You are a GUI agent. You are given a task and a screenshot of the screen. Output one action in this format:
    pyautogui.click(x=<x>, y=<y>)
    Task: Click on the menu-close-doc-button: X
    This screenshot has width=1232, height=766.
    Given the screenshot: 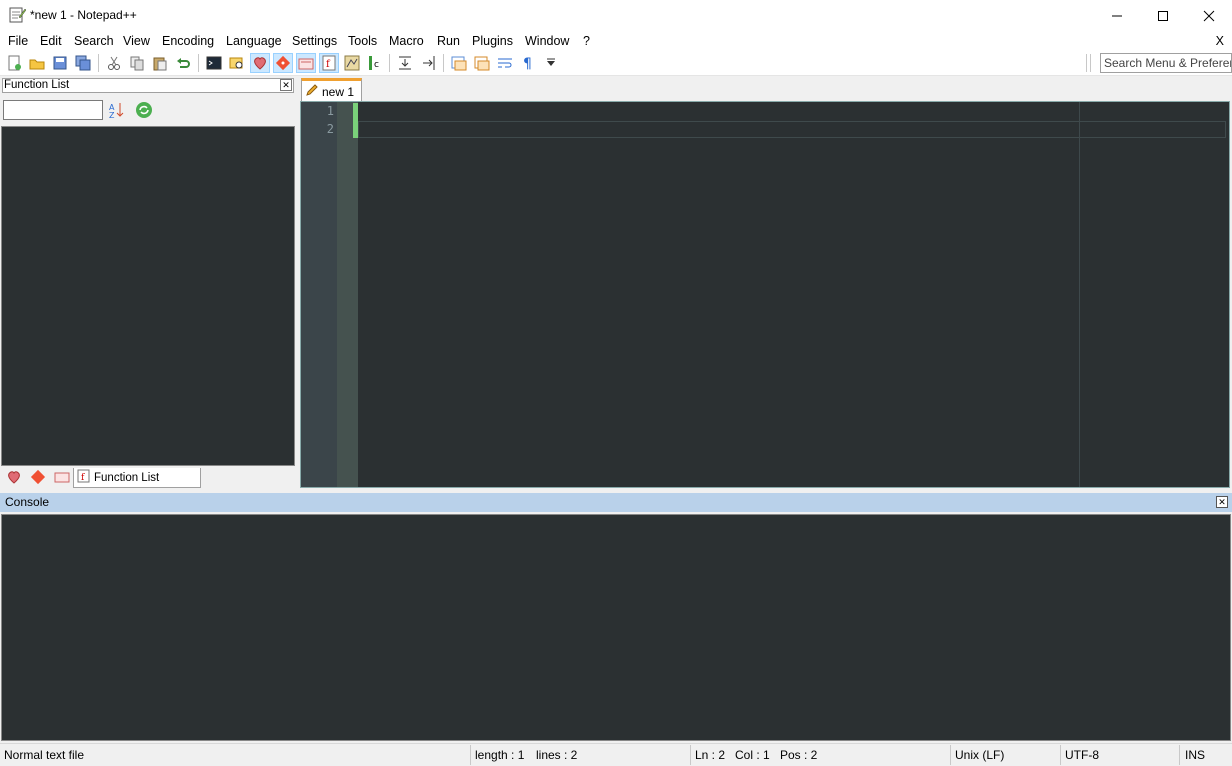 What is the action you would take?
    pyautogui.click(x=1220, y=41)
    